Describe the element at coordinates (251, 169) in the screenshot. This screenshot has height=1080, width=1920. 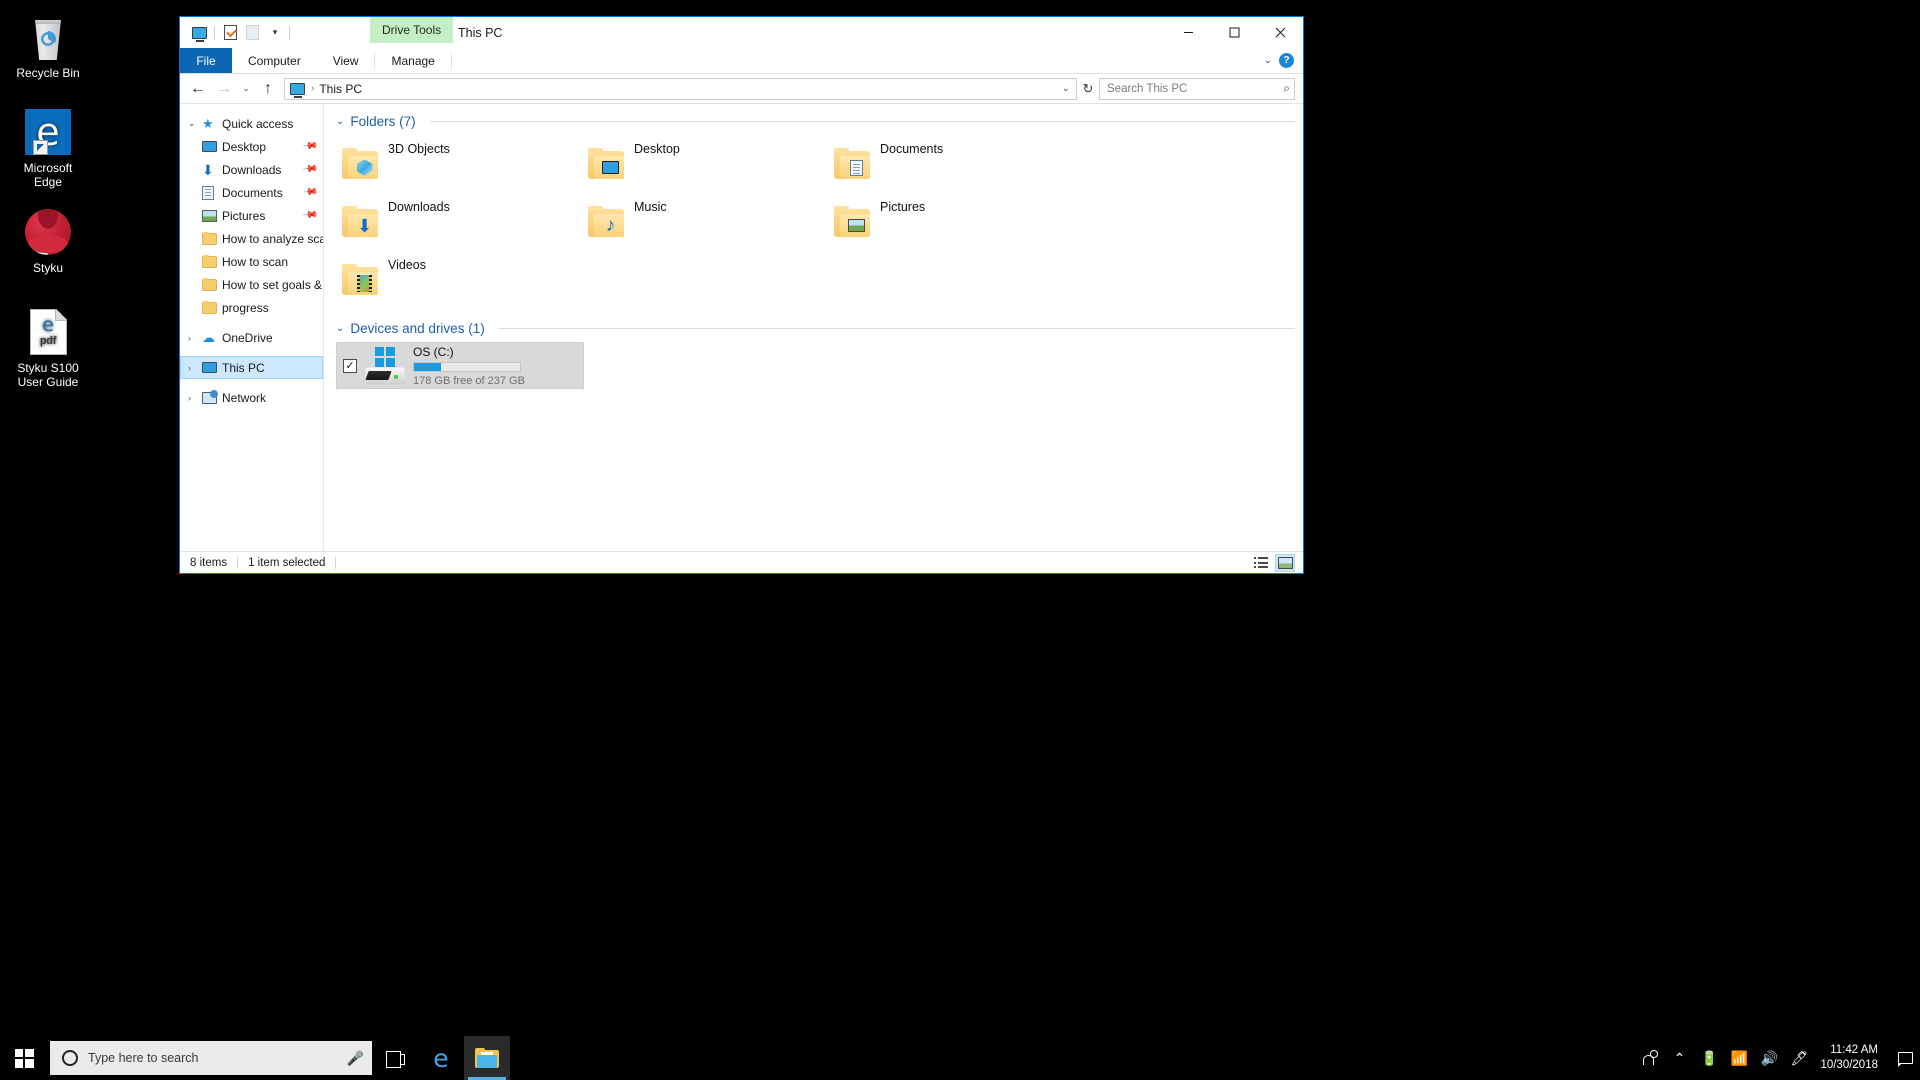
I see `sidebar-item-downloads: ⬇ Downloads 📌` at that location.